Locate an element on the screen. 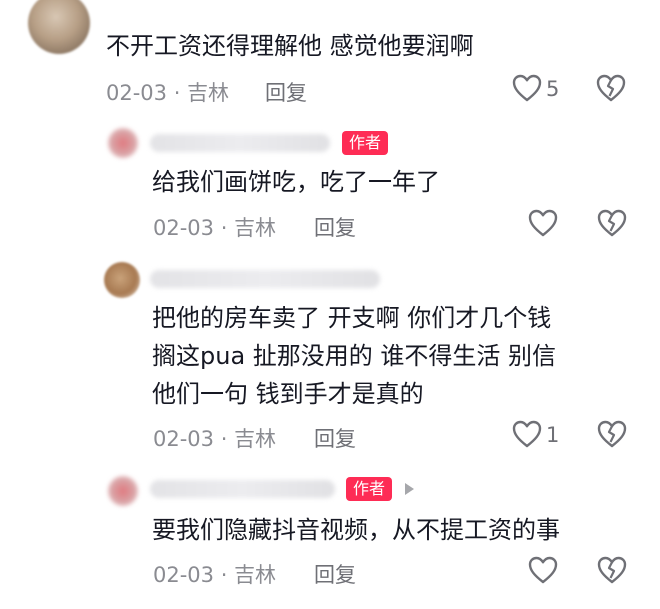  play-triangle-icon is located at coordinates (409, 489).